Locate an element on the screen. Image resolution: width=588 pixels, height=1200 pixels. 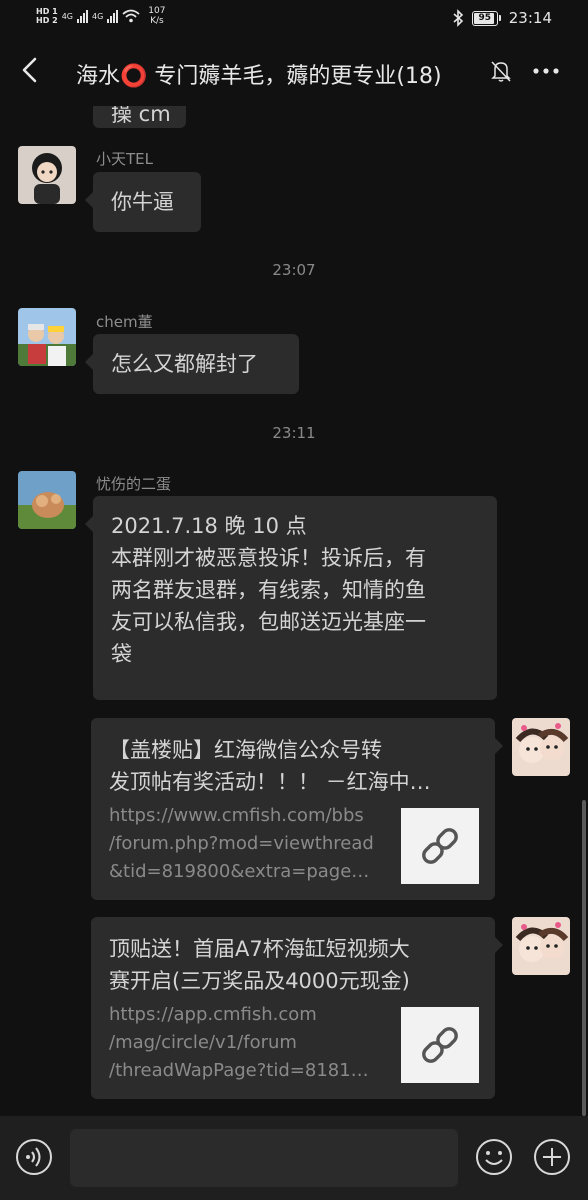
hd-indicators: HD 1 HD 2 is located at coordinates (47, 16).